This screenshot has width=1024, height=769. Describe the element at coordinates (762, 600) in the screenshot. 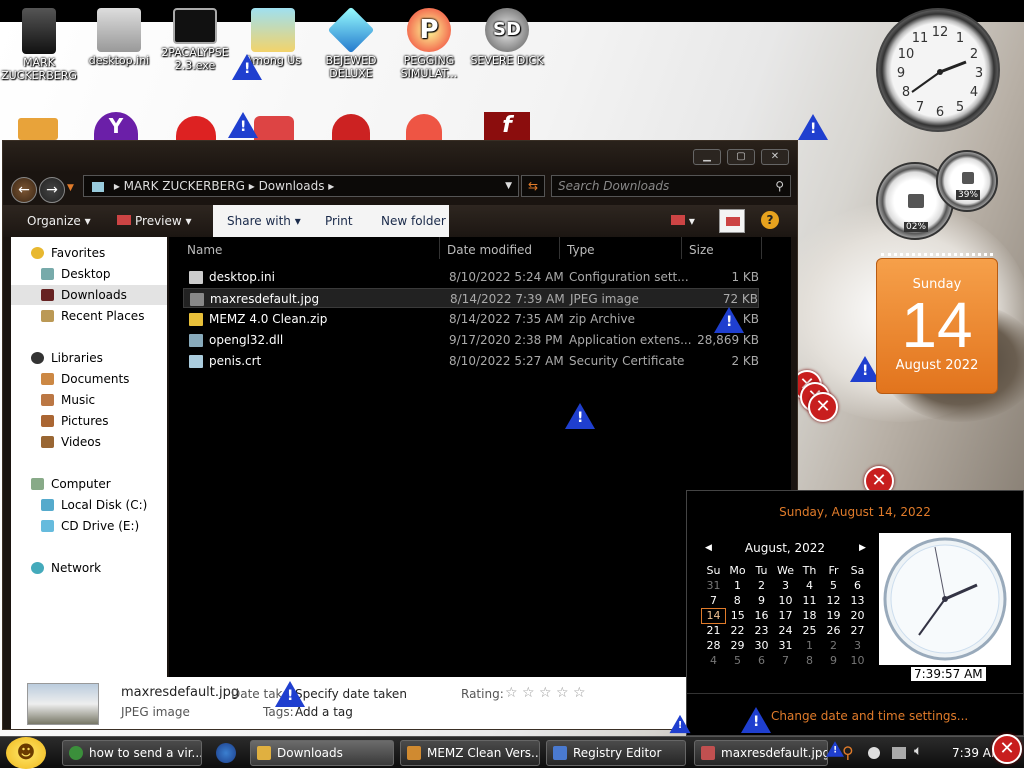

I see `day-cell: 9` at that location.